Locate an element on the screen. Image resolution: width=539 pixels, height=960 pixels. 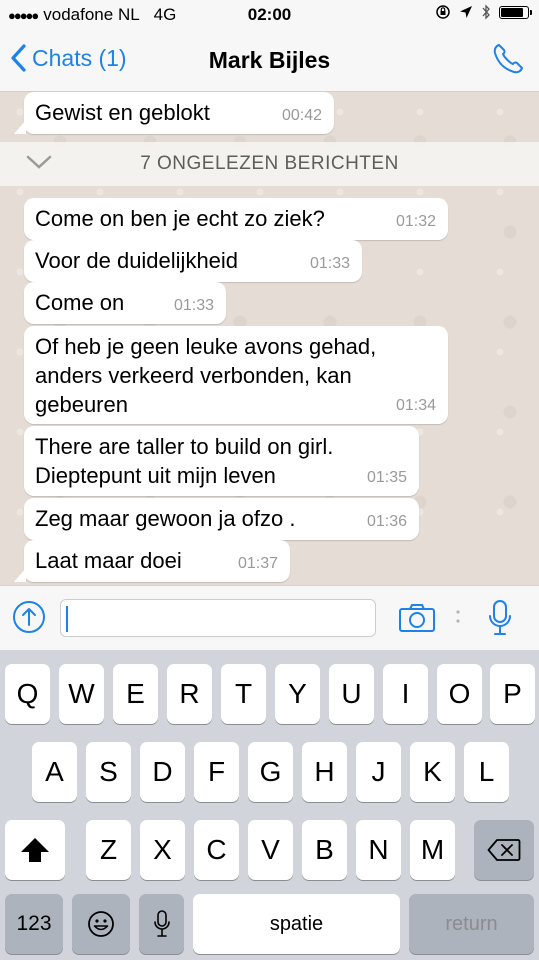
key-label: R is located at coordinates (189, 693).